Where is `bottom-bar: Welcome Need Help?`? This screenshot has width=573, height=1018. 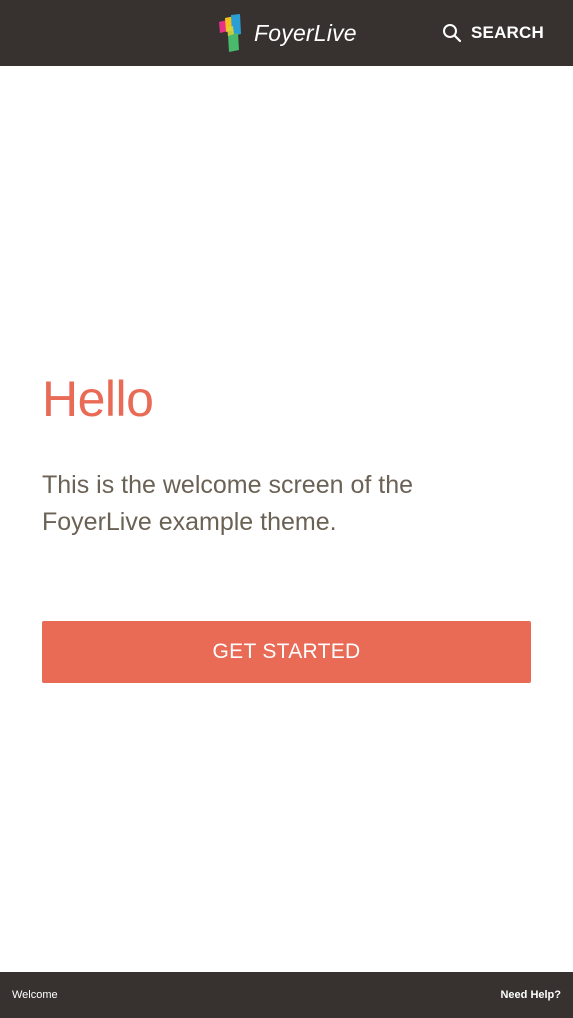 bottom-bar: Welcome Need Help? is located at coordinates (286, 995).